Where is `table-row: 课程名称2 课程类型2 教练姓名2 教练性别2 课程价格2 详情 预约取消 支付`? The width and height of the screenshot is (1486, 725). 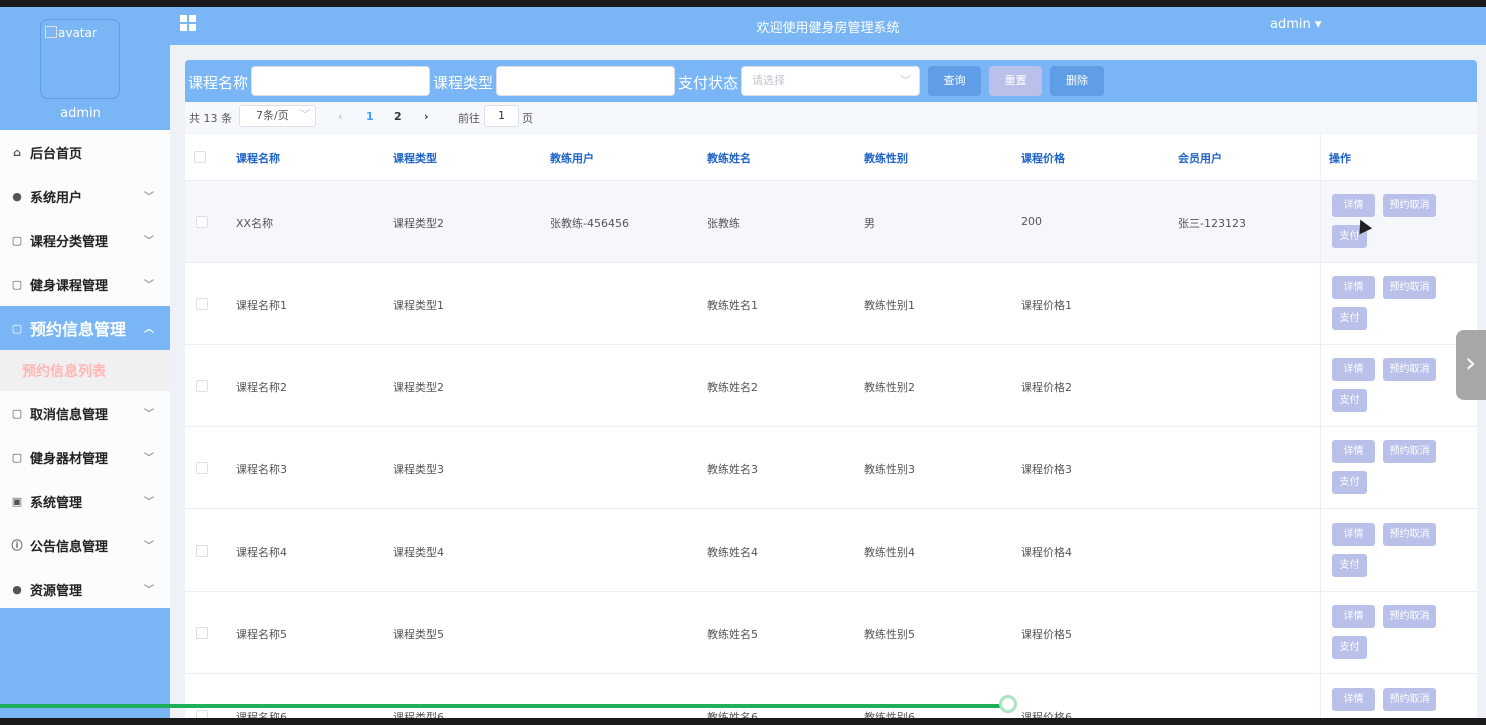
table-row: 课程名称2 课程类型2 教练姓名2 教练性别2 课程价格2 详情 预约取消 支付 is located at coordinates (831, 386).